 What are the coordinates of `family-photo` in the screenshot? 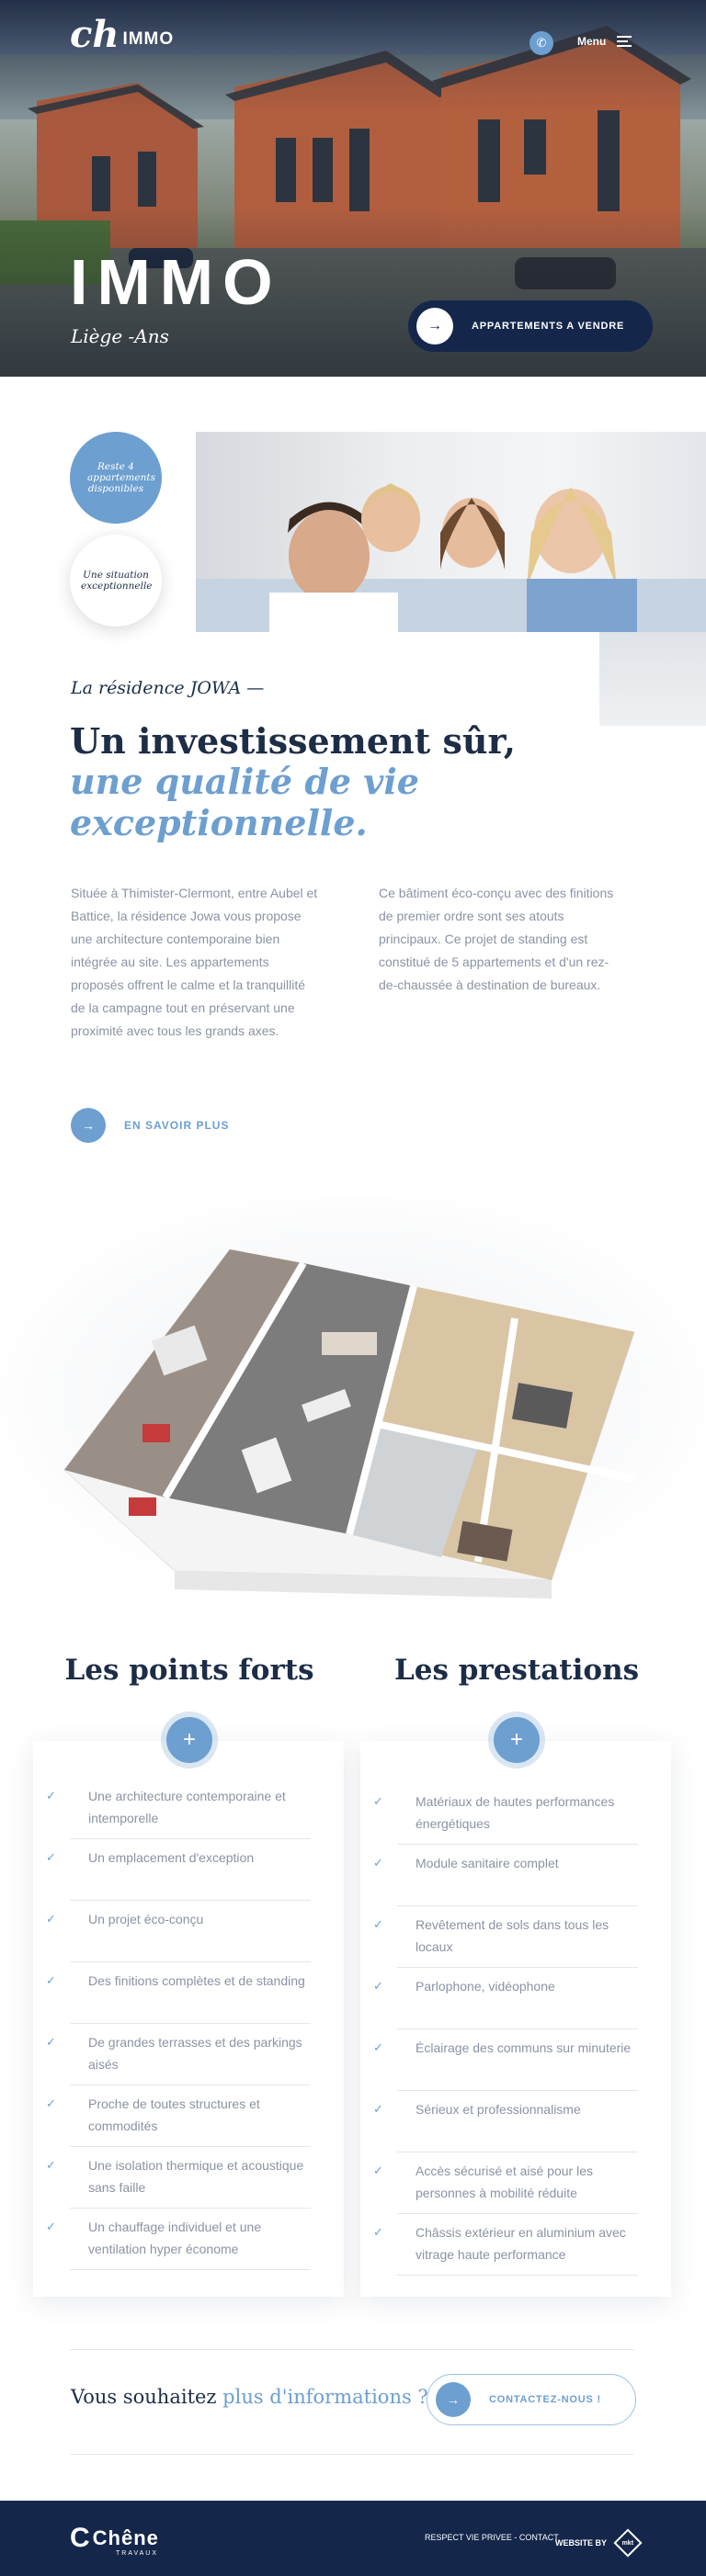 It's located at (451, 532).